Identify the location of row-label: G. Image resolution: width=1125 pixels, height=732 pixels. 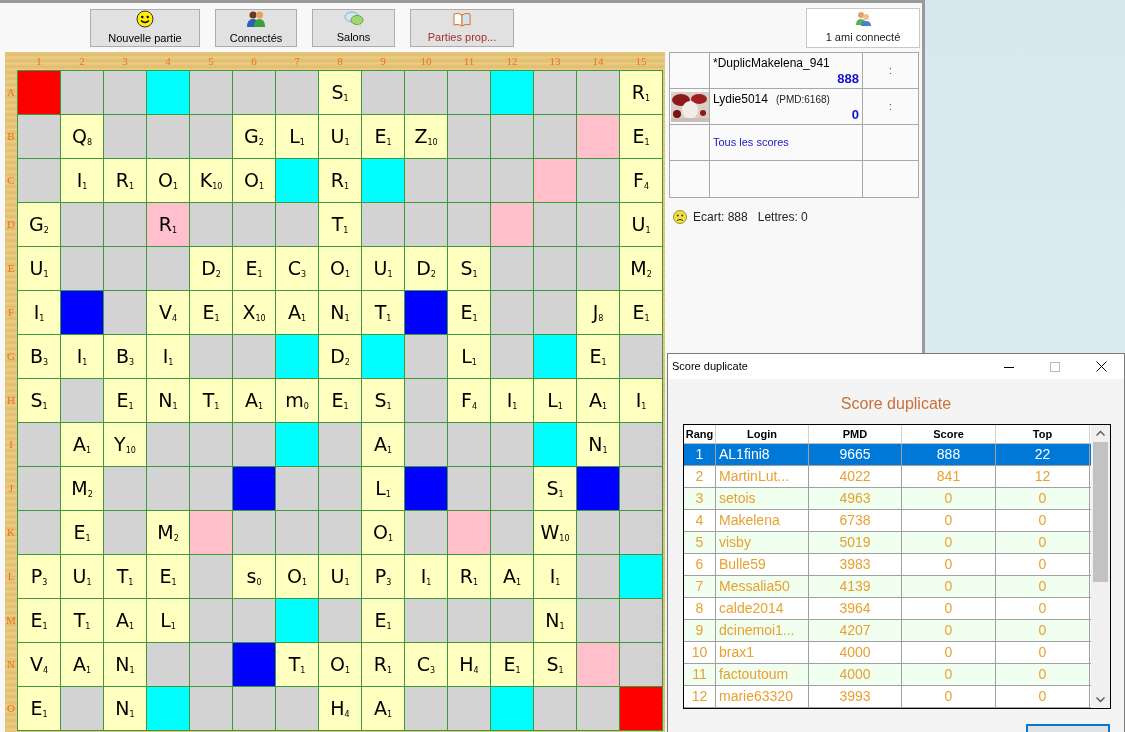
(11, 357).